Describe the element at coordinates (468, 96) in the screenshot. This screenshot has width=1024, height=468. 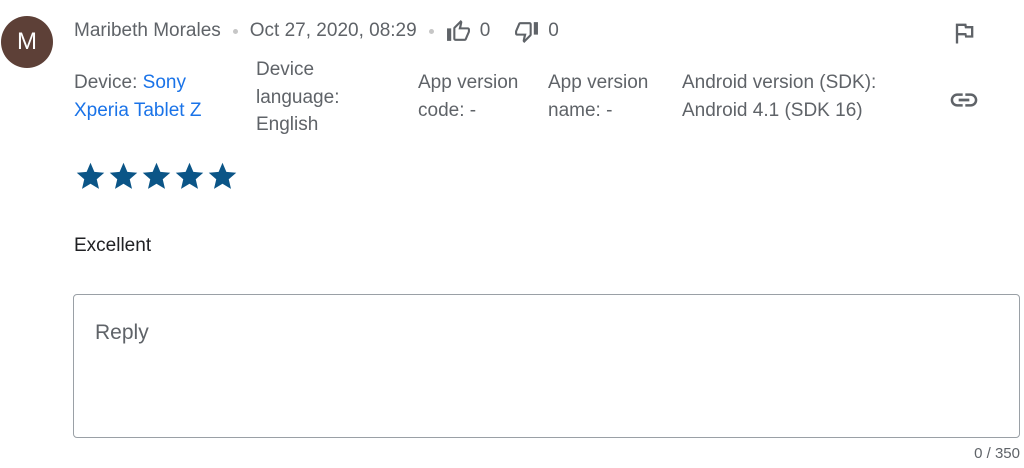
I see `version-code-label: App version code:` at that location.